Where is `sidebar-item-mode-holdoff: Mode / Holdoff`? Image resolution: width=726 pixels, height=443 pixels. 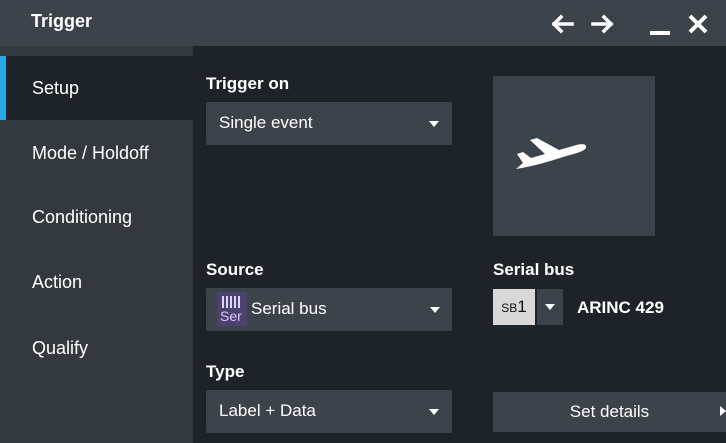
sidebar-item-mode-holdoff: Mode / Holdoff is located at coordinates (96, 153).